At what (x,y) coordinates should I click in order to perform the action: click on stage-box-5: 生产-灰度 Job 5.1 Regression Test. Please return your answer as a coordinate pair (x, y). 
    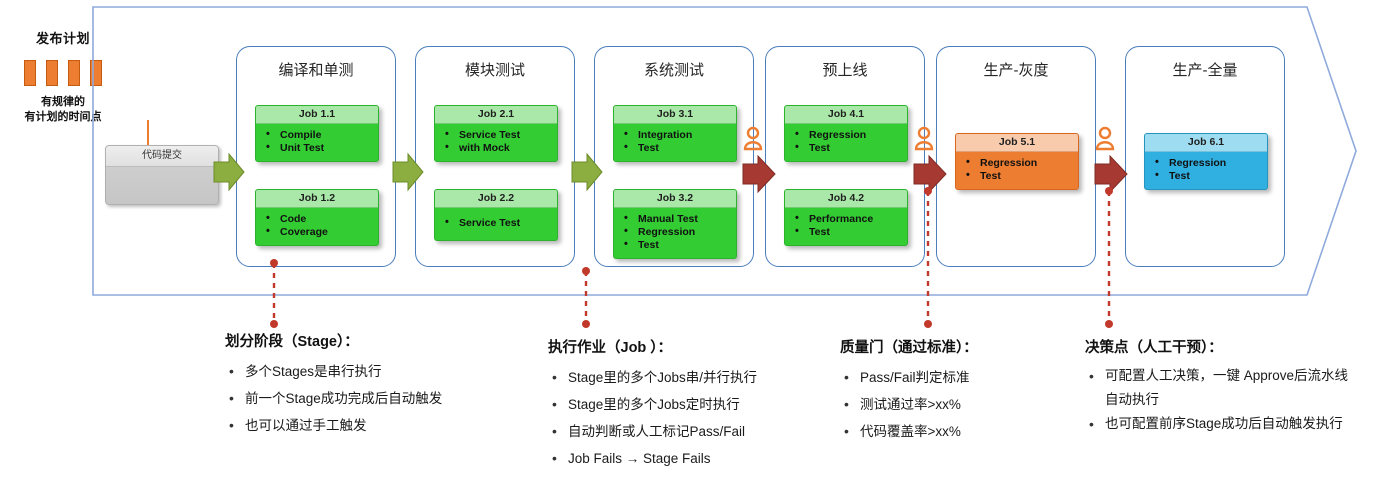
    Looking at the image, I should click on (1016, 156).